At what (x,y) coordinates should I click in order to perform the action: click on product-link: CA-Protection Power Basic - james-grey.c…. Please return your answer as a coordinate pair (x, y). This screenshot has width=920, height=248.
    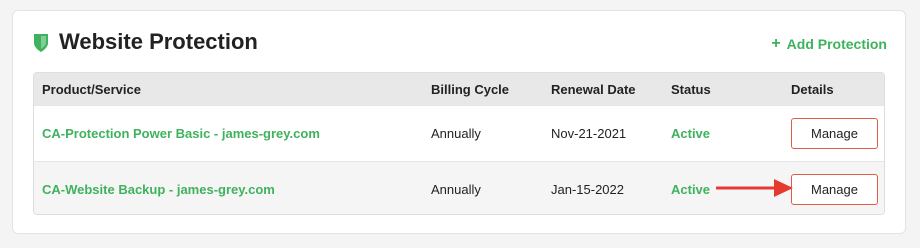
    Looking at the image, I should click on (181, 133).